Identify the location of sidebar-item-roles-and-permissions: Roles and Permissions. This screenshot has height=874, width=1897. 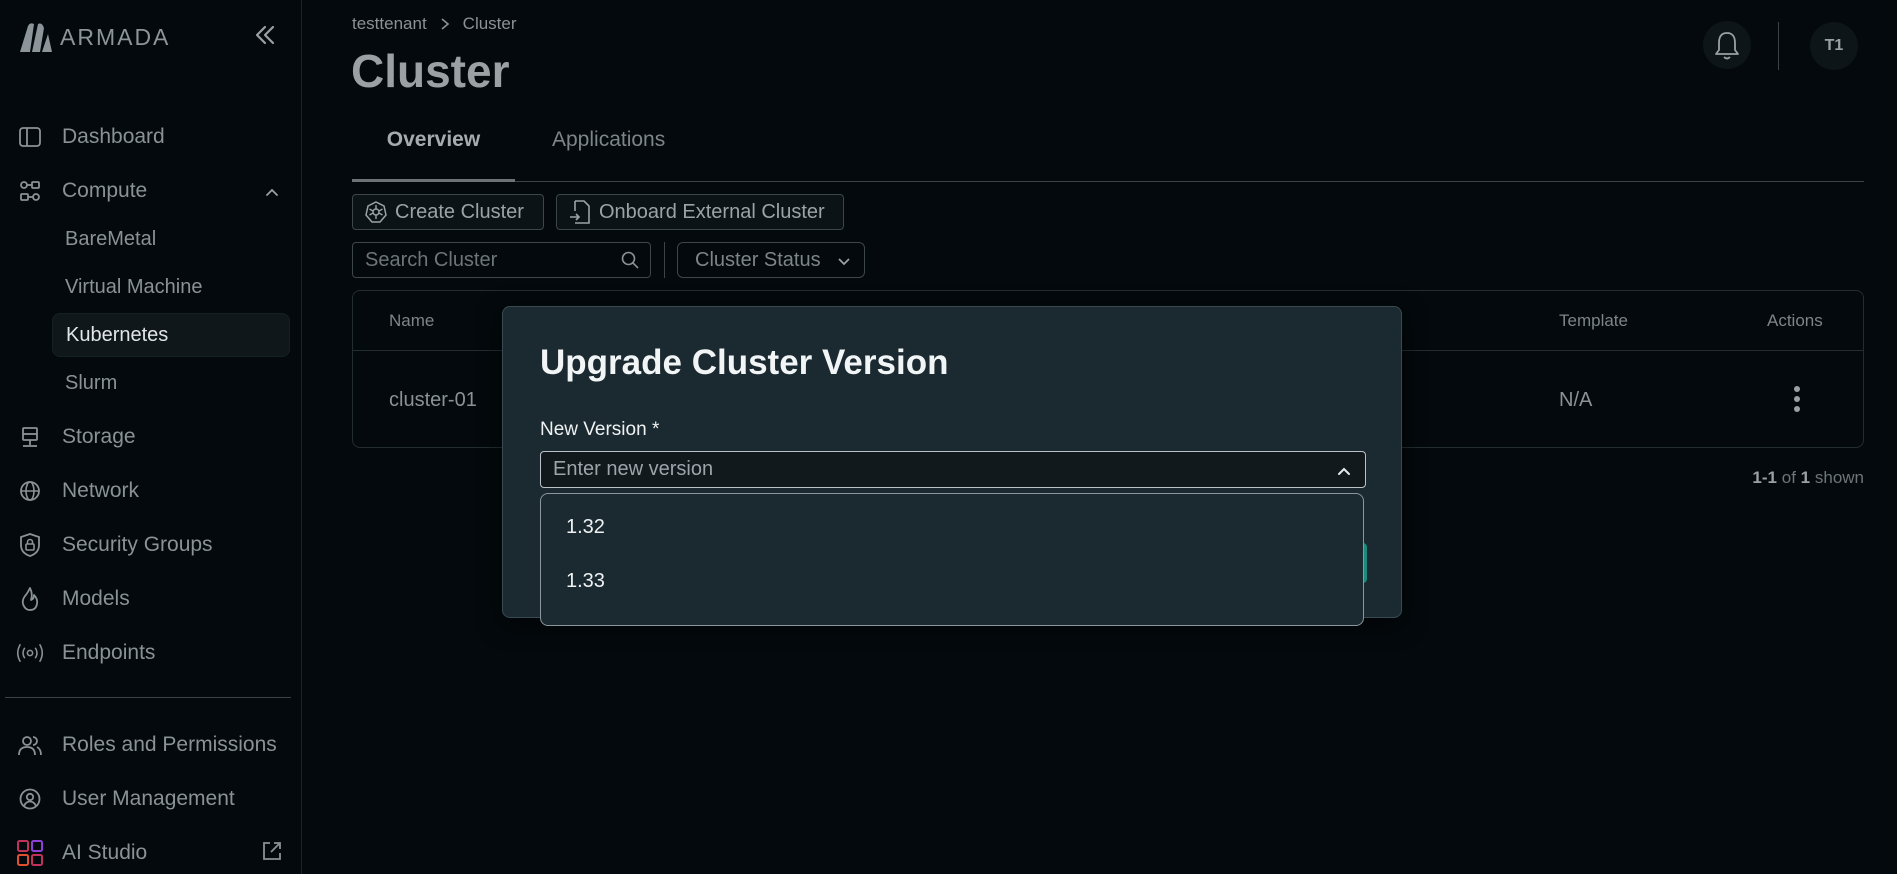
(146, 745).